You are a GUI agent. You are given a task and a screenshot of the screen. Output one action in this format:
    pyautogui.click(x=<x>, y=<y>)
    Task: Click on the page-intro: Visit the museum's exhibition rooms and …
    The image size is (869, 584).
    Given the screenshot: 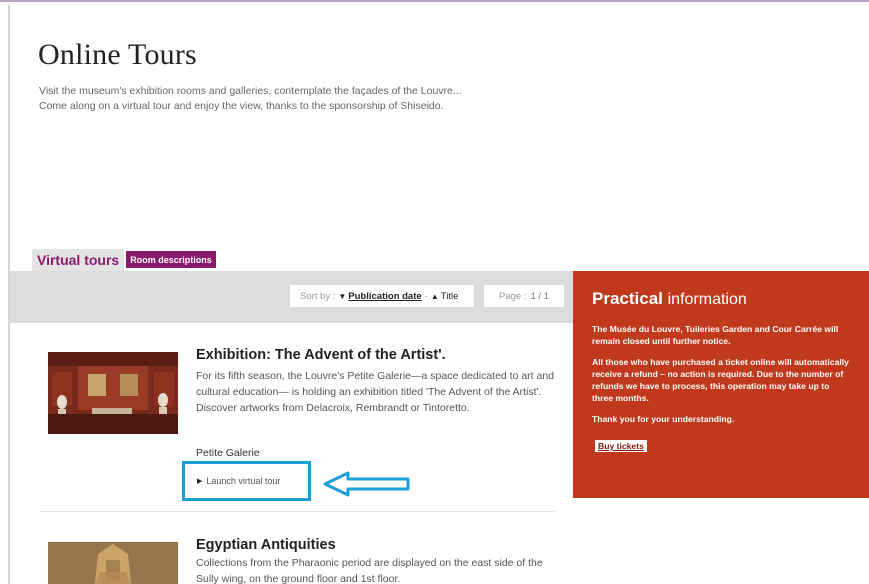 What is the action you would take?
    pyautogui.click(x=299, y=99)
    